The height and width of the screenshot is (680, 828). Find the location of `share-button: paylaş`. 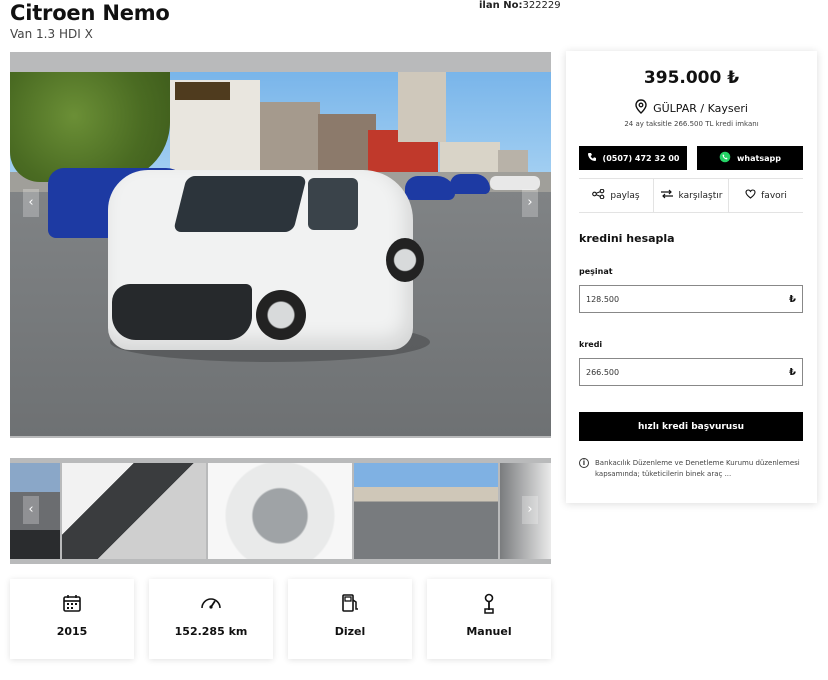

share-button: paylaş is located at coordinates (616, 195).